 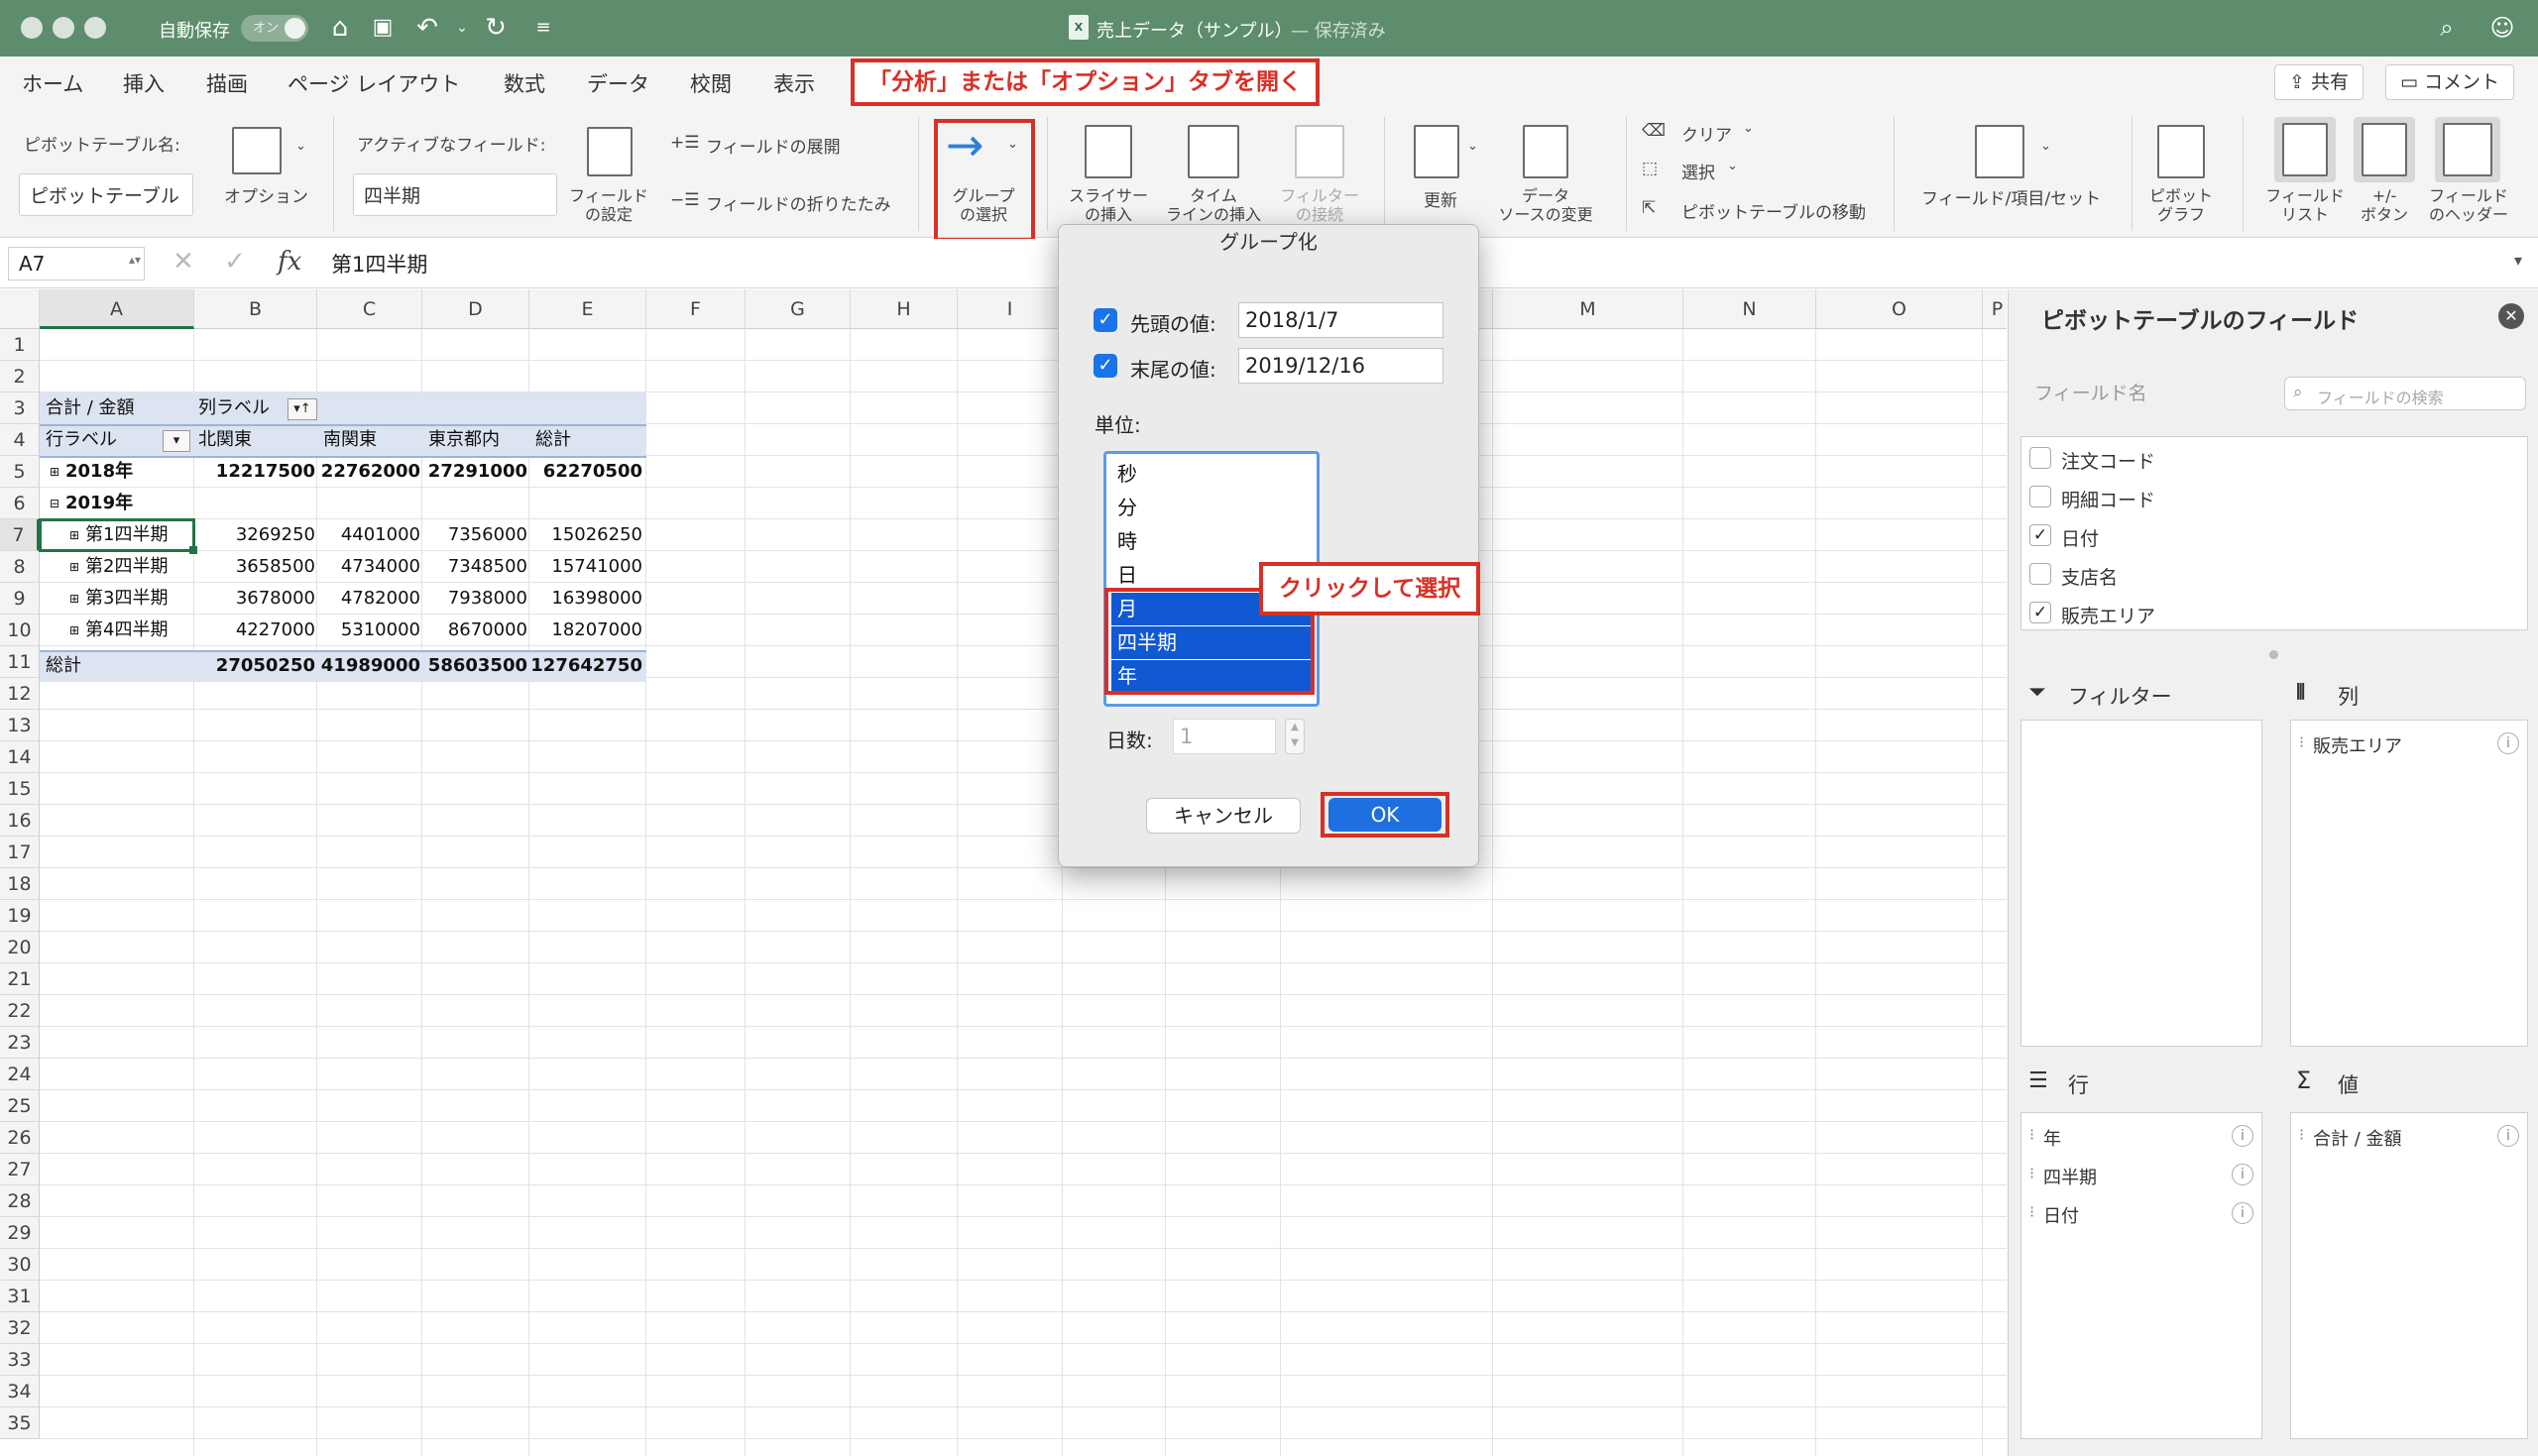 I want to click on column-header-b: B, so click(x=255, y=309).